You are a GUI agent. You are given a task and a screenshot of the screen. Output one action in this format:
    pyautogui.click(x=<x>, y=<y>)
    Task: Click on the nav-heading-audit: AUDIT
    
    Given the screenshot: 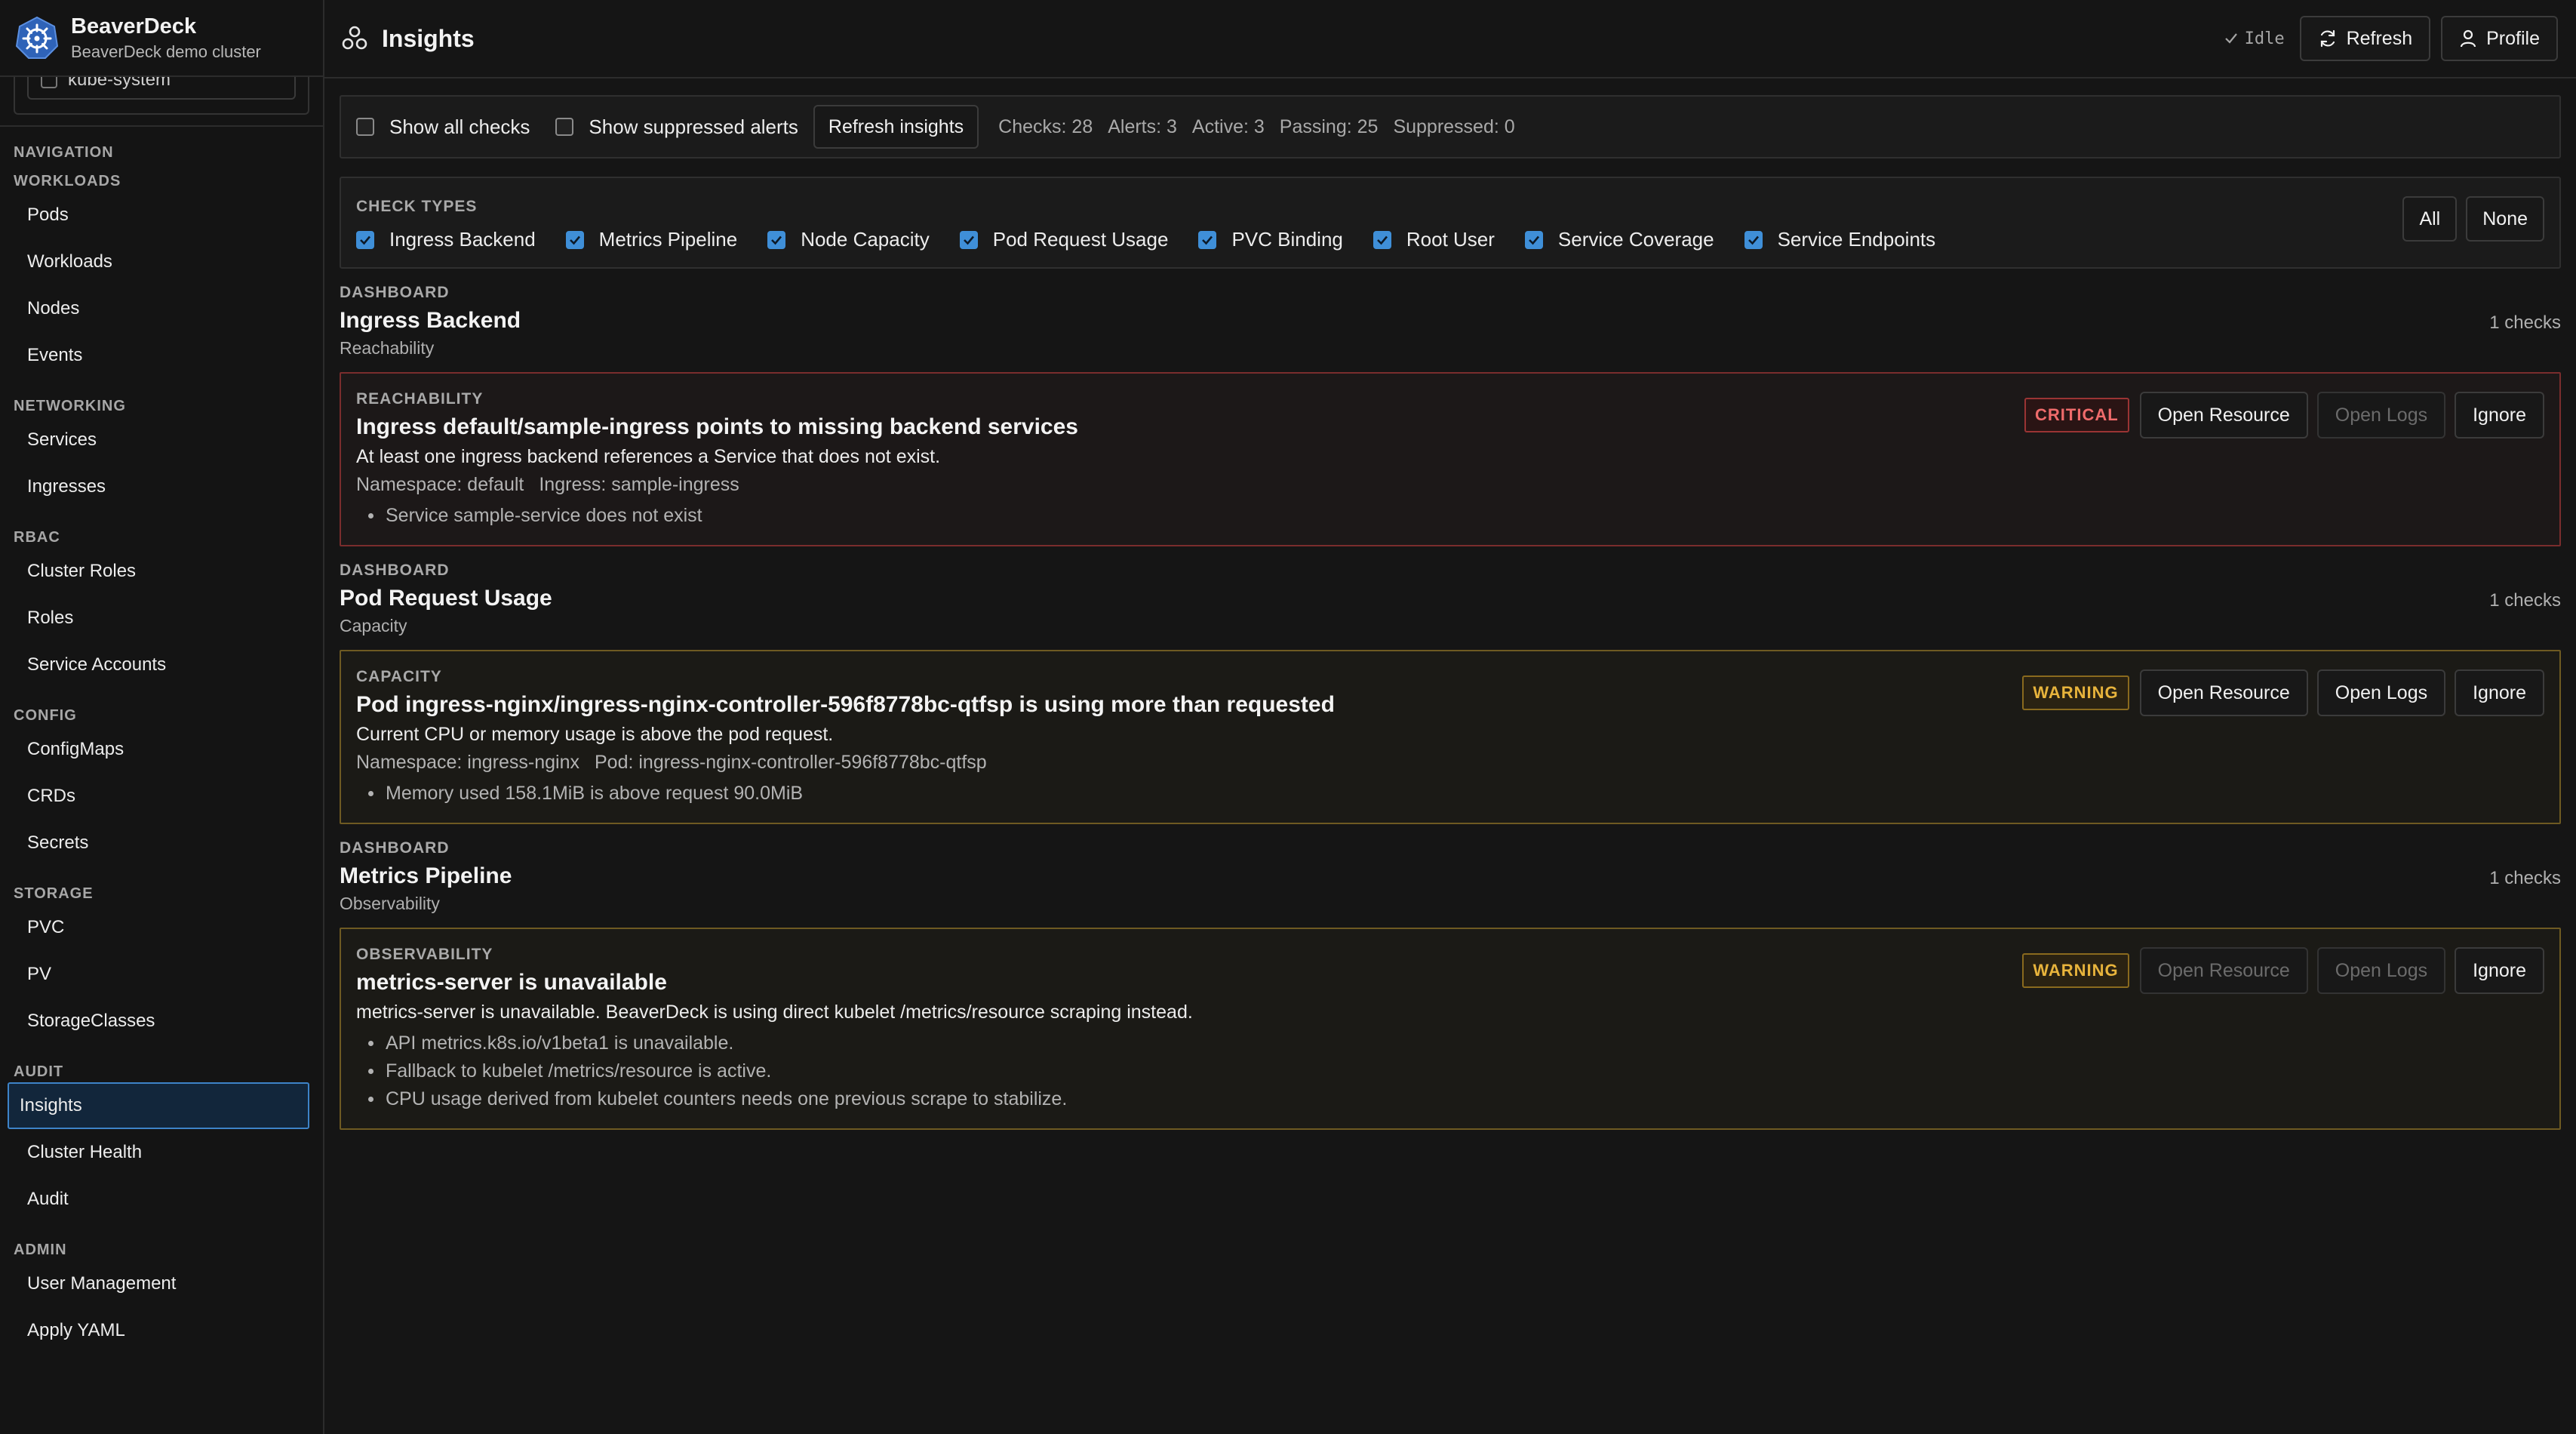 What is the action you would take?
    pyautogui.click(x=39, y=1071)
    